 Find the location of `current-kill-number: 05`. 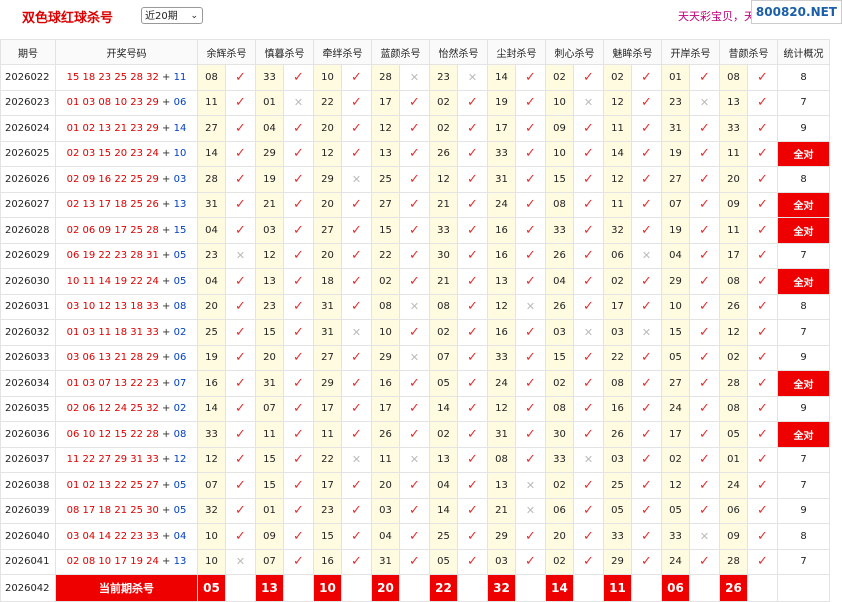

current-kill-number: 05 is located at coordinates (211, 588).